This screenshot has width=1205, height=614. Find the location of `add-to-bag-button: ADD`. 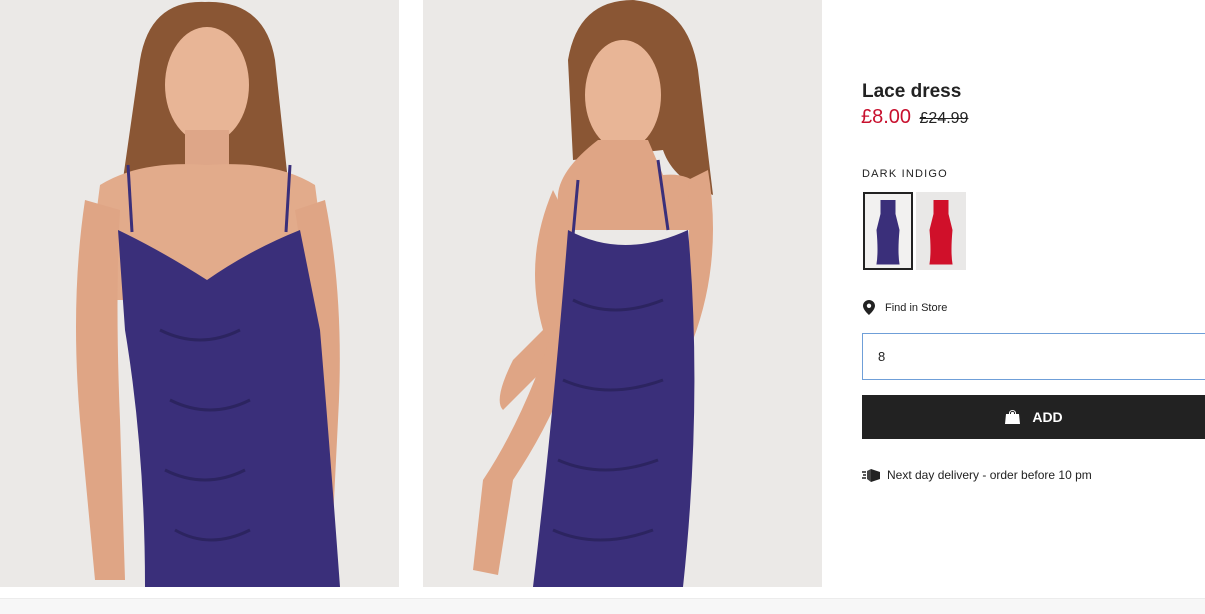

add-to-bag-button: ADD is located at coordinates (1033, 417).